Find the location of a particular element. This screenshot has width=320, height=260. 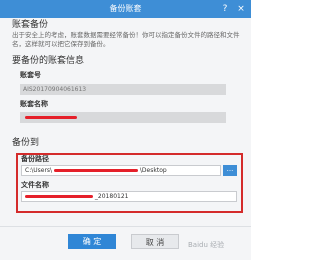

account-number-label: 账套号 is located at coordinates (30, 75).